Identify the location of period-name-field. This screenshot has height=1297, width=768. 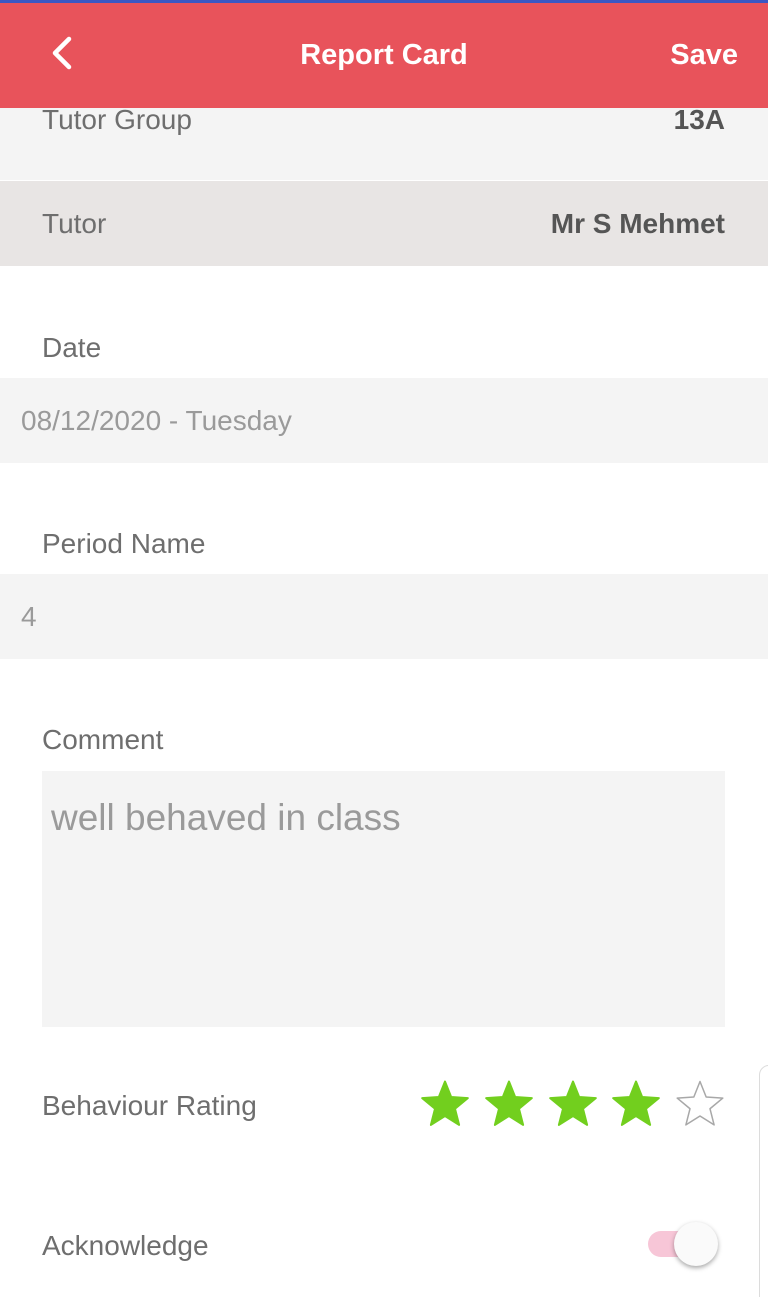
(381, 616).